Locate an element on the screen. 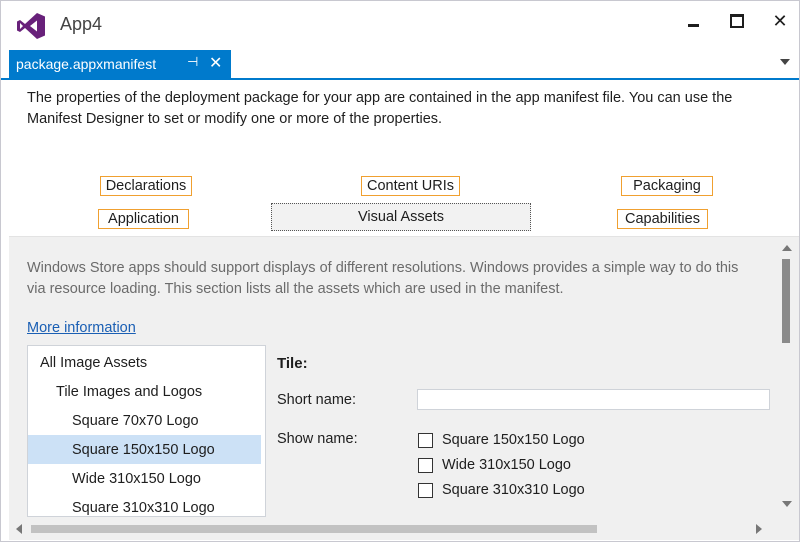 The image size is (800, 542). minimize-icon is located at coordinates (693, 25).